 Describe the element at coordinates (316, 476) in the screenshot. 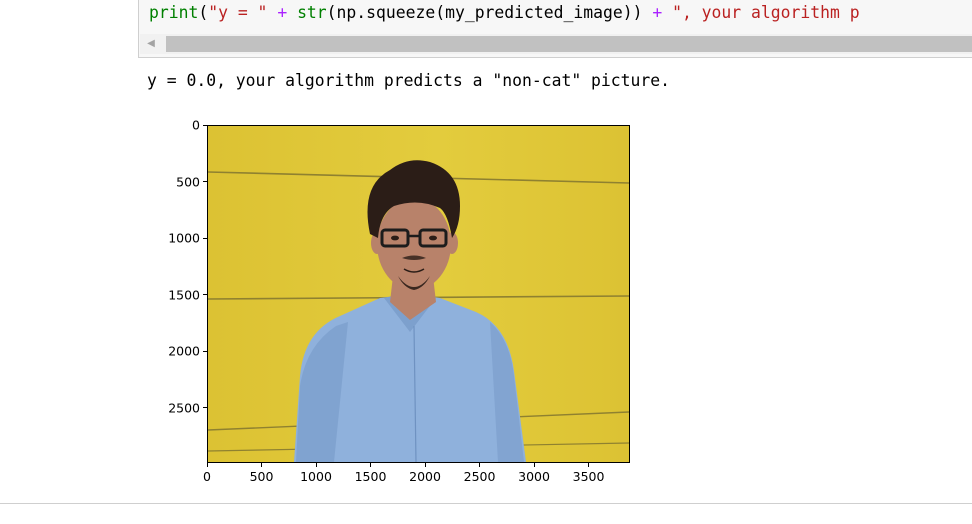

I see `x-tick-label: 1000` at that location.